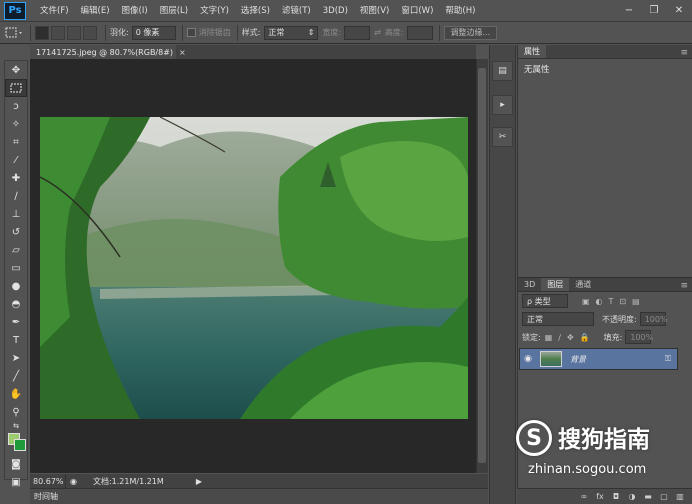 This screenshot has width=692, height=504. What do you see at coordinates (16, 394) in the screenshot?
I see `hand-tool-icon: ✋` at bounding box center [16, 394].